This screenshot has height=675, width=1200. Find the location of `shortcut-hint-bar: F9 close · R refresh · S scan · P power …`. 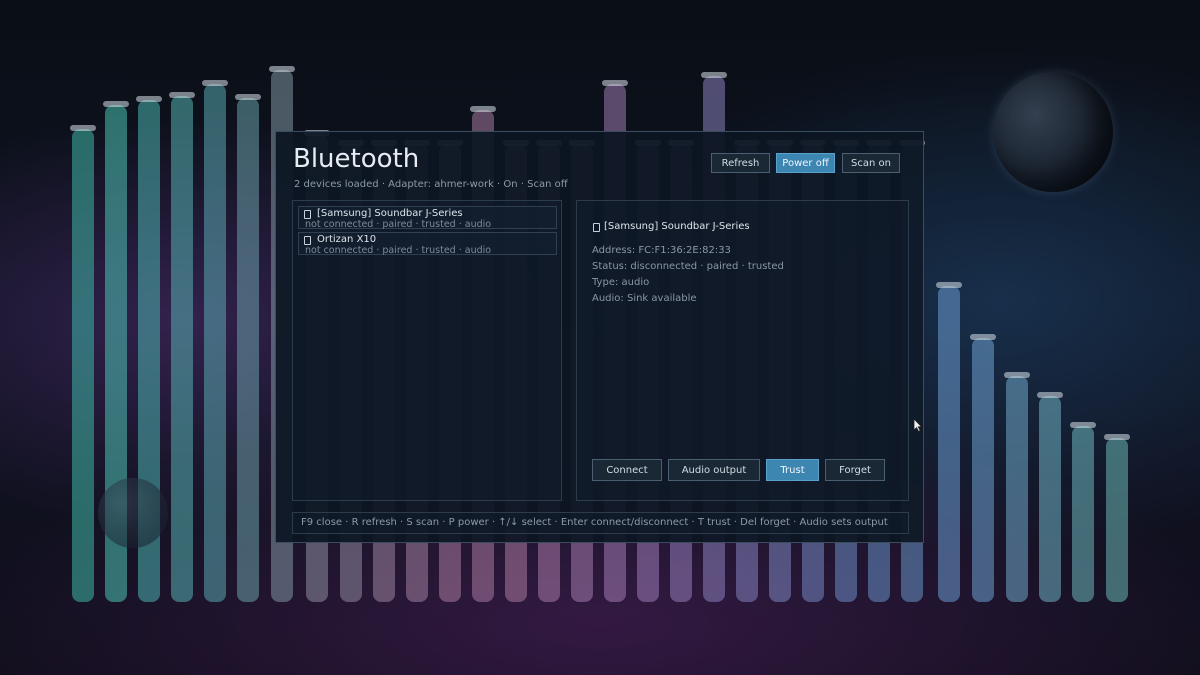

shortcut-hint-bar: F9 close · R refresh · S scan · P power … is located at coordinates (600, 523).